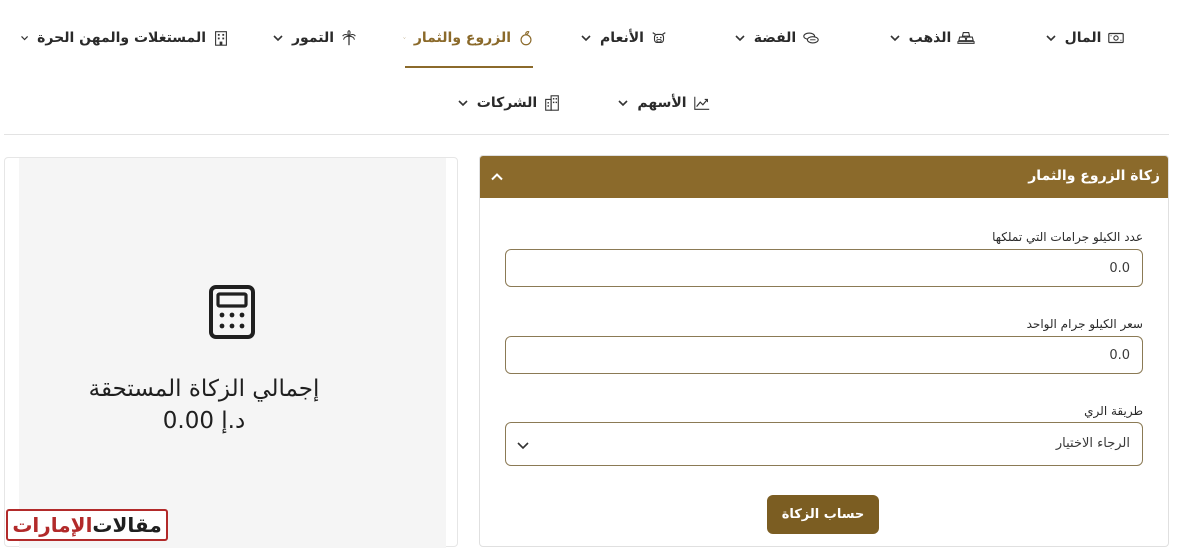  I want to click on calculate-zakat-button: حساب الزكاة, so click(823, 514).